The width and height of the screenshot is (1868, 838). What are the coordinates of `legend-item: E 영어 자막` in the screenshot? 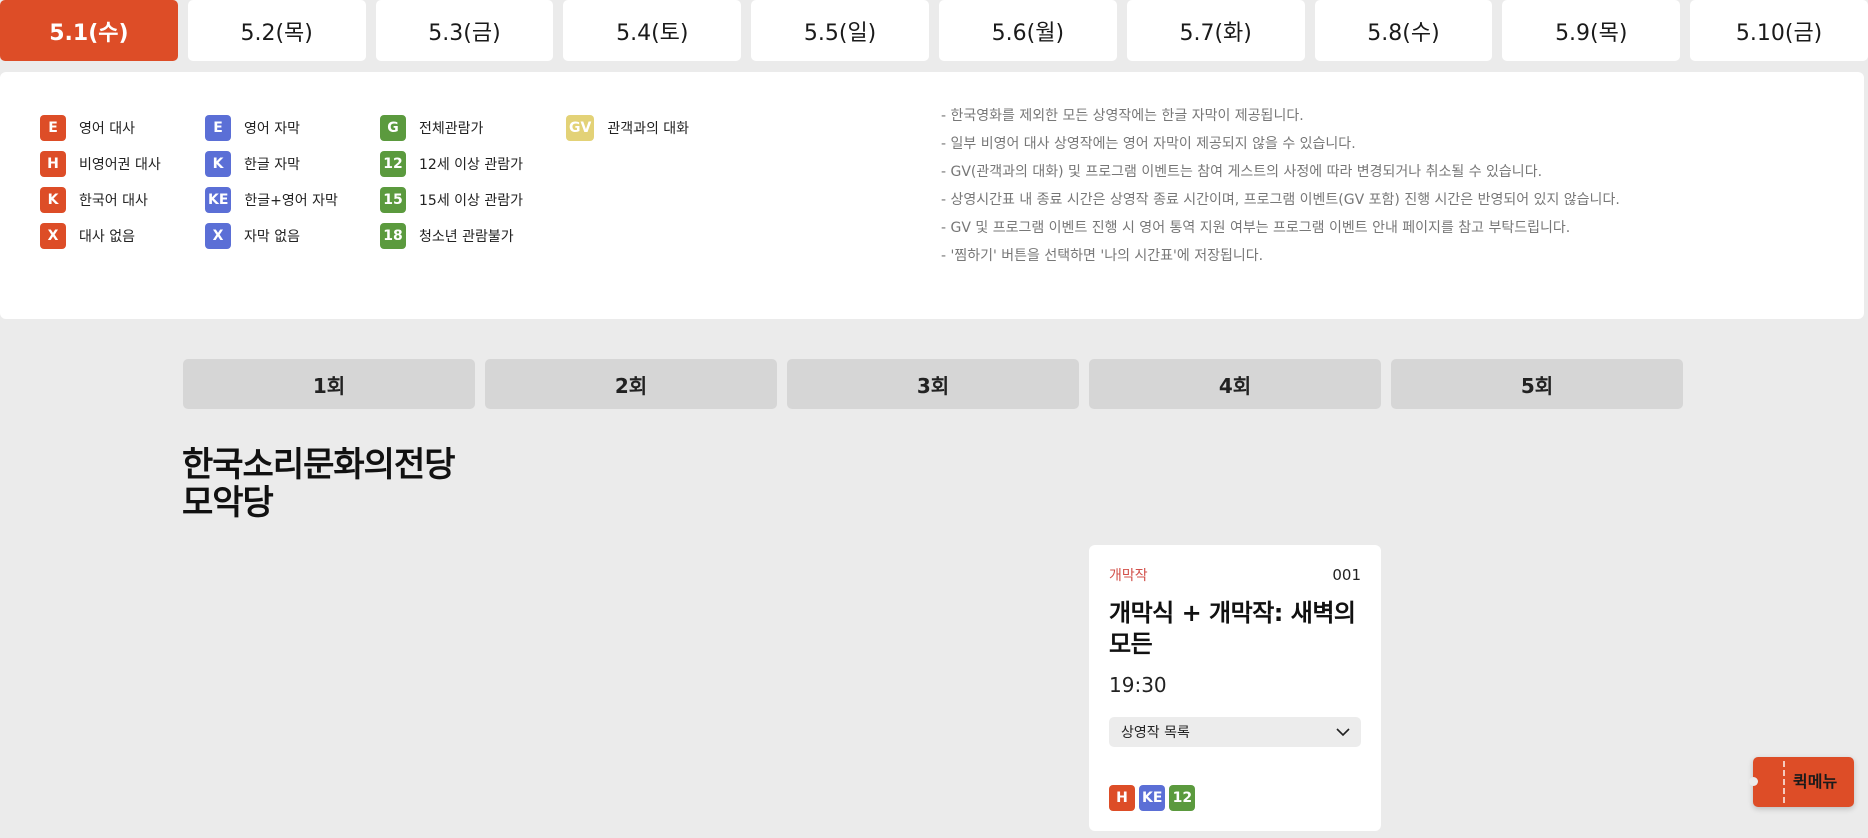 It's located at (271, 128).